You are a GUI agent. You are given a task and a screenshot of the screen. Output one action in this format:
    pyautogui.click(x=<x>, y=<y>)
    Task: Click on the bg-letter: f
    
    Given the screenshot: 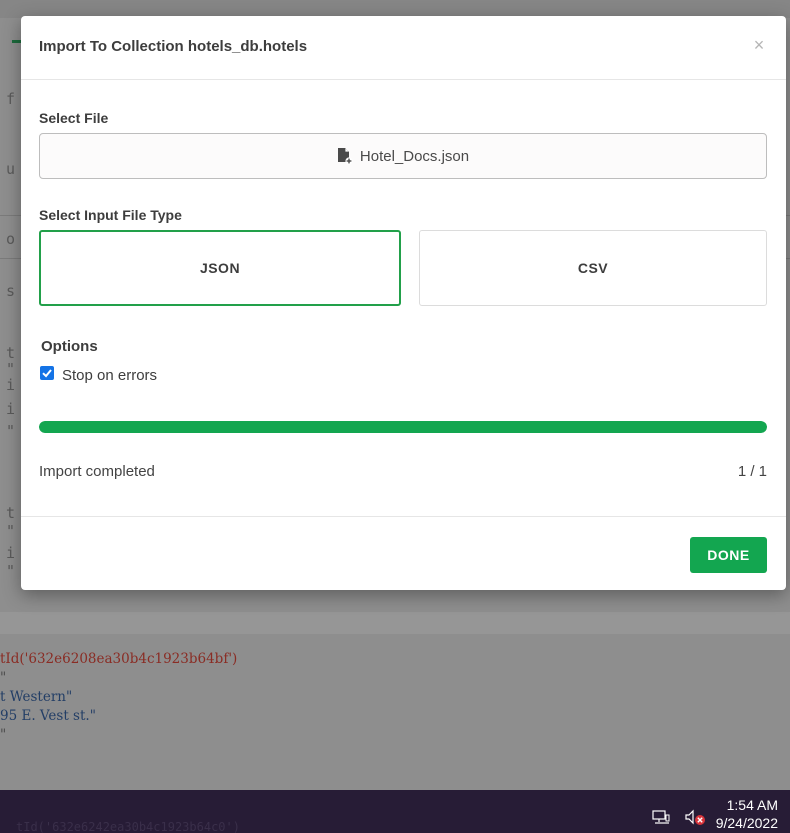 What is the action you would take?
    pyautogui.click(x=11, y=99)
    